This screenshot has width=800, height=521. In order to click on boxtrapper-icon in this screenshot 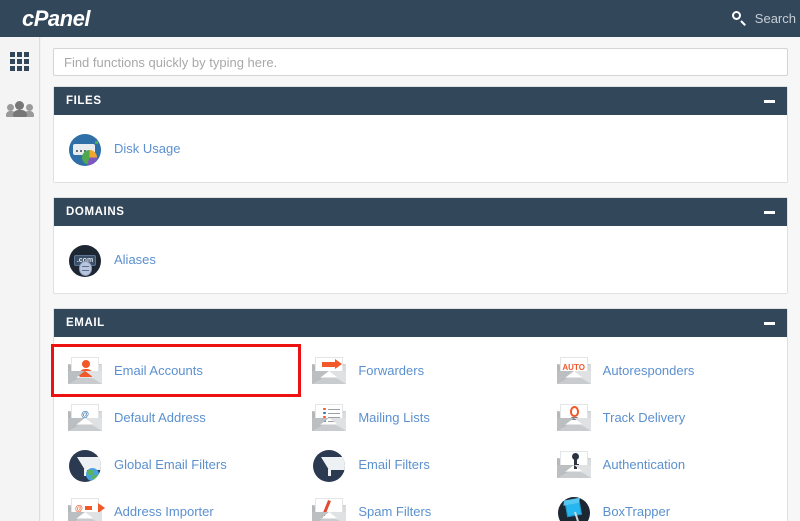, I will do `click(574, 508)`.